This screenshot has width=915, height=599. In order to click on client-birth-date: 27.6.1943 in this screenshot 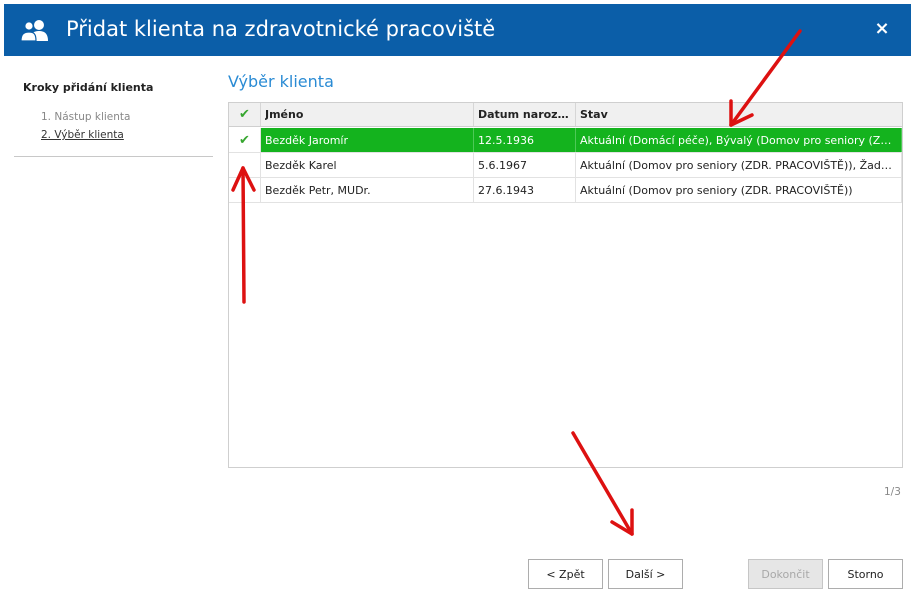, I will do `click(525, 190)`.